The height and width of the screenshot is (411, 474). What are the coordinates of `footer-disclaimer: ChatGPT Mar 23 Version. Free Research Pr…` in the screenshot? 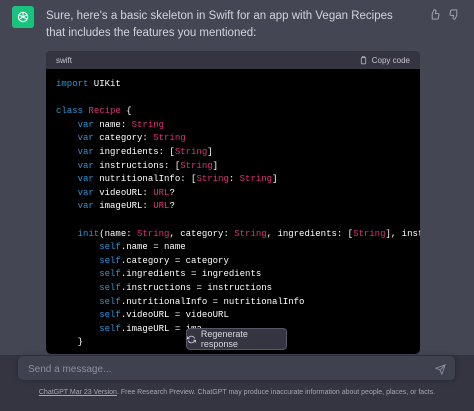 It's located at (237, 392).